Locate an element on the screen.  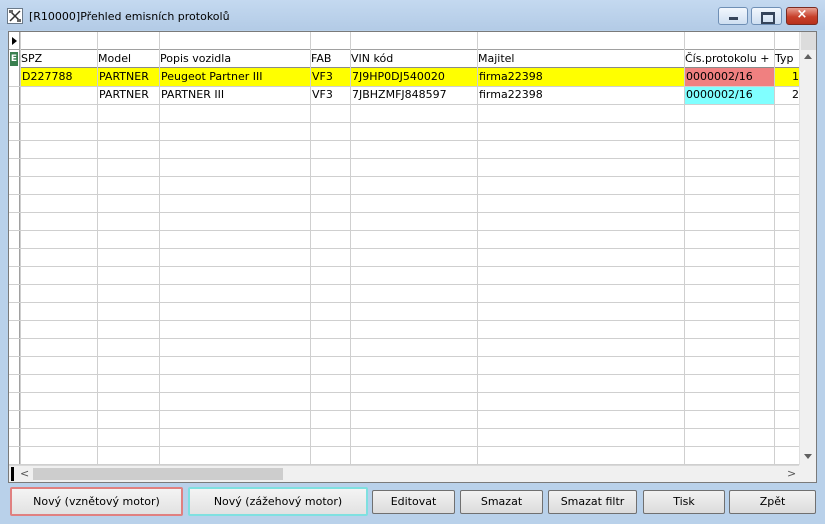
edit-button: Editovat is located at coordinates (413, 502).